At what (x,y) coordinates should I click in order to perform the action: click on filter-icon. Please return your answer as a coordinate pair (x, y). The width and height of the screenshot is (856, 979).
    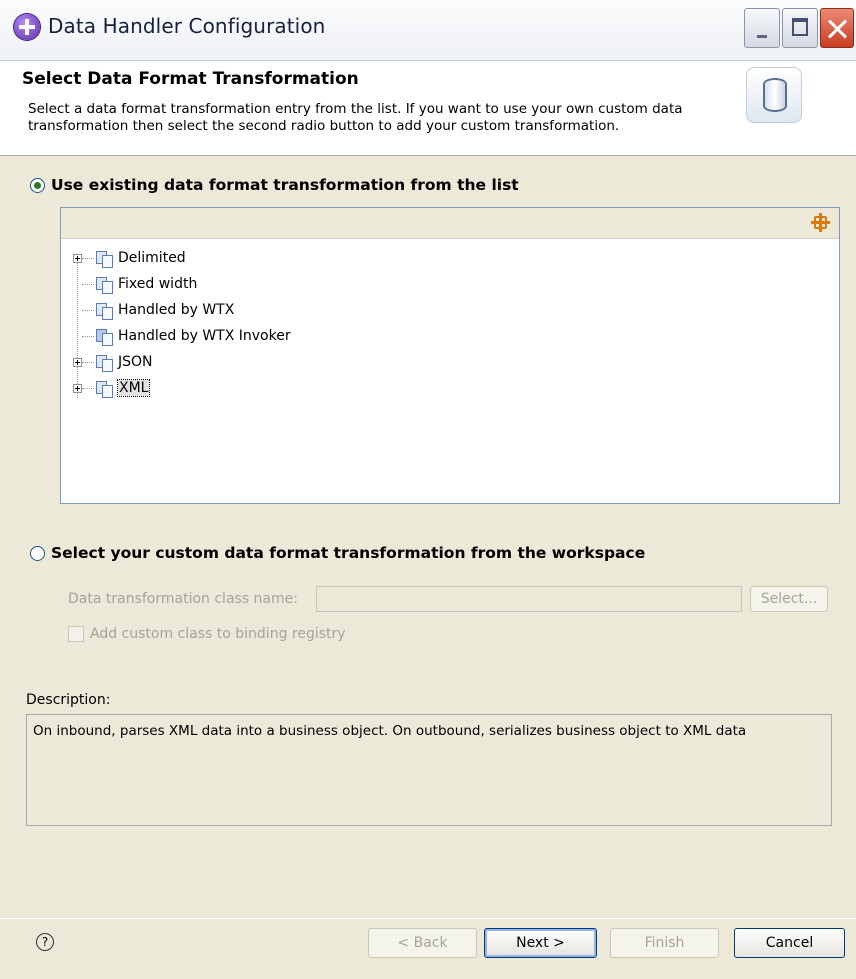
    Looking at the image, I should click on (820, 222).